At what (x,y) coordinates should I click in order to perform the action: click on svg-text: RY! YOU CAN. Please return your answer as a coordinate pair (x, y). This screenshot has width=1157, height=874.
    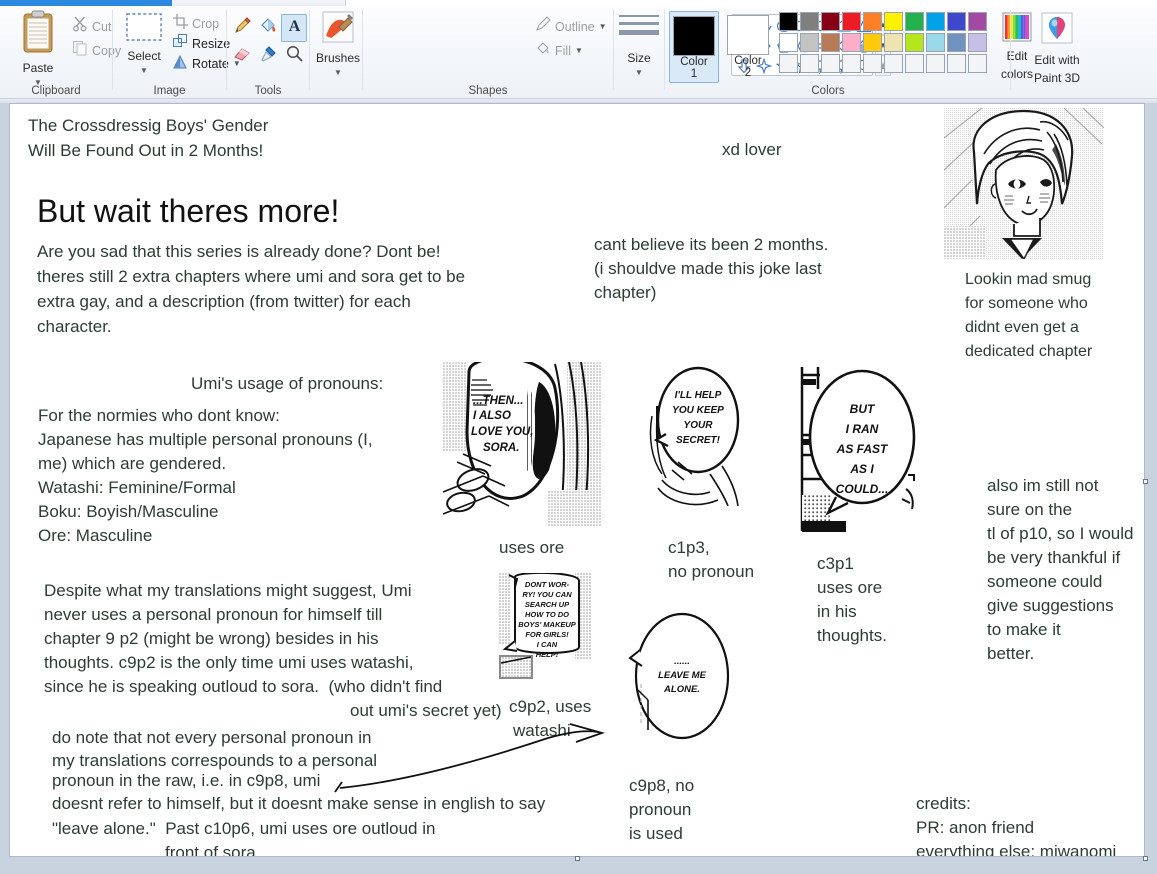
    Looking at the image, I should click on (547, 594).